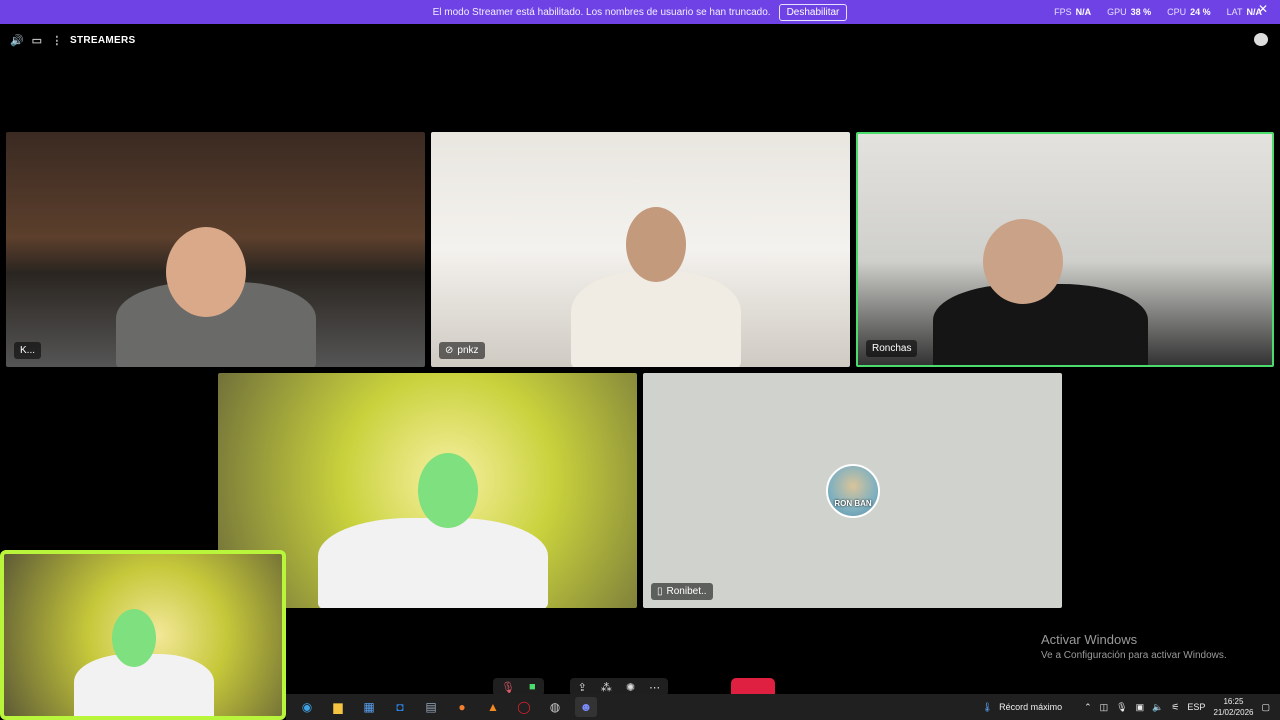  What do you see at coordinates (813, 12) in the screenshot?
I see `disable-streamer-mode-button: Deshabilitar` at bounding box center [813, 12].